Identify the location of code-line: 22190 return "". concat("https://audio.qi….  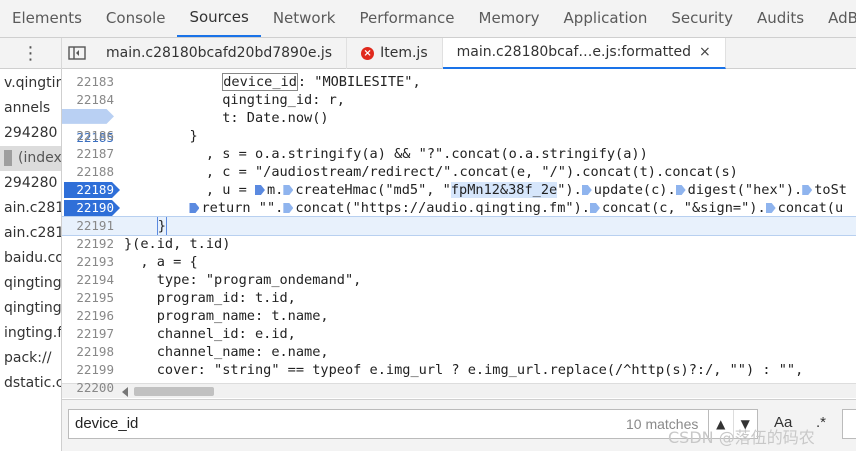
(459, 208).